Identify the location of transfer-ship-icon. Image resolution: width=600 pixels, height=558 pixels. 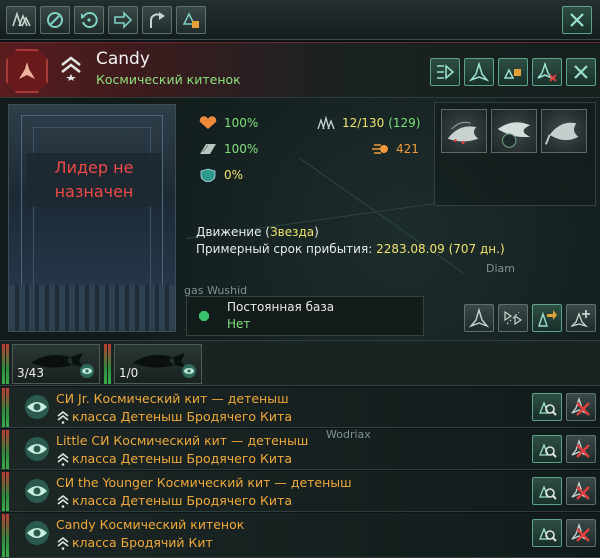
(547, 318).